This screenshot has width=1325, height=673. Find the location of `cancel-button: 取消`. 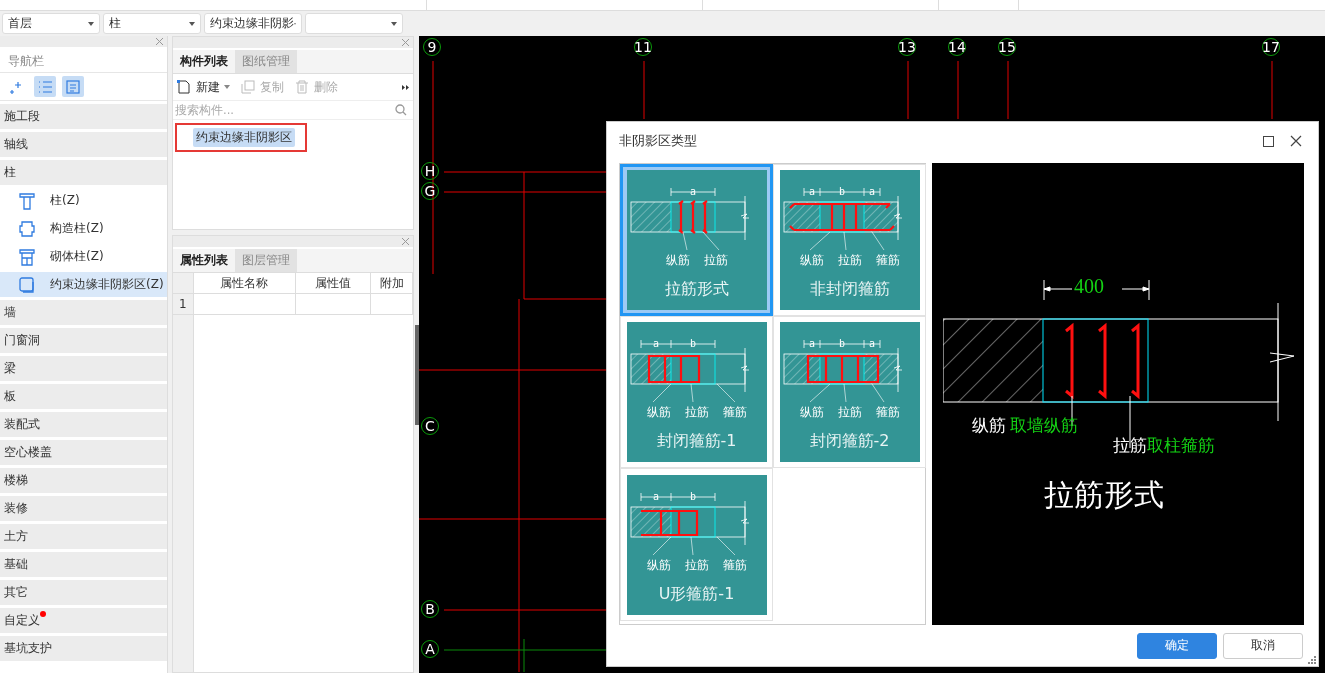

cancel-button: 取消 is located at coordinates (1263, 645).